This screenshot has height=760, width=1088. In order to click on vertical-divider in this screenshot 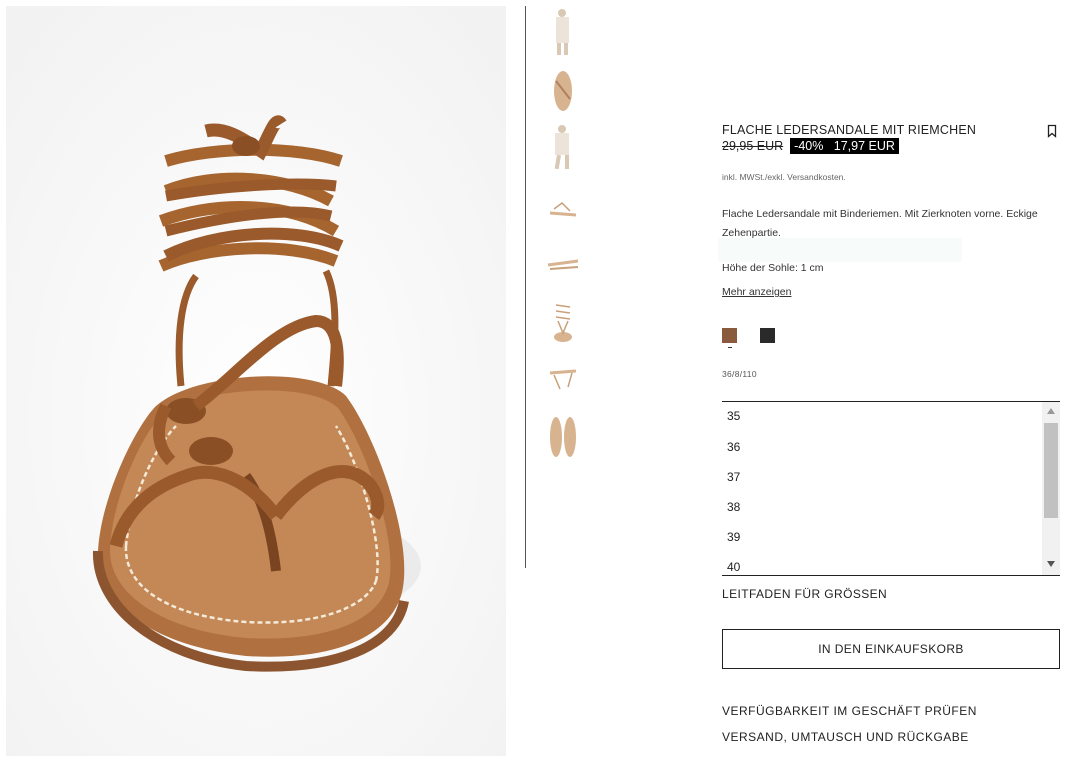, I will do `click(525, 287)`.